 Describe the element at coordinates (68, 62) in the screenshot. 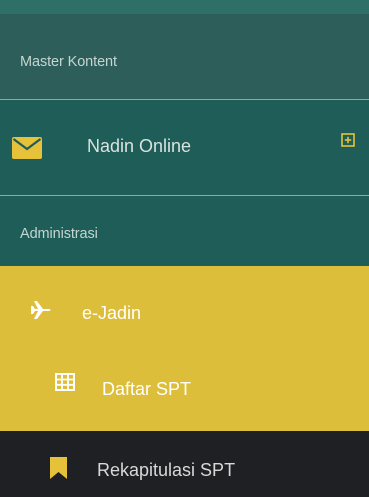

I see `section-header-master-kontent: Master Kontent` at that location.